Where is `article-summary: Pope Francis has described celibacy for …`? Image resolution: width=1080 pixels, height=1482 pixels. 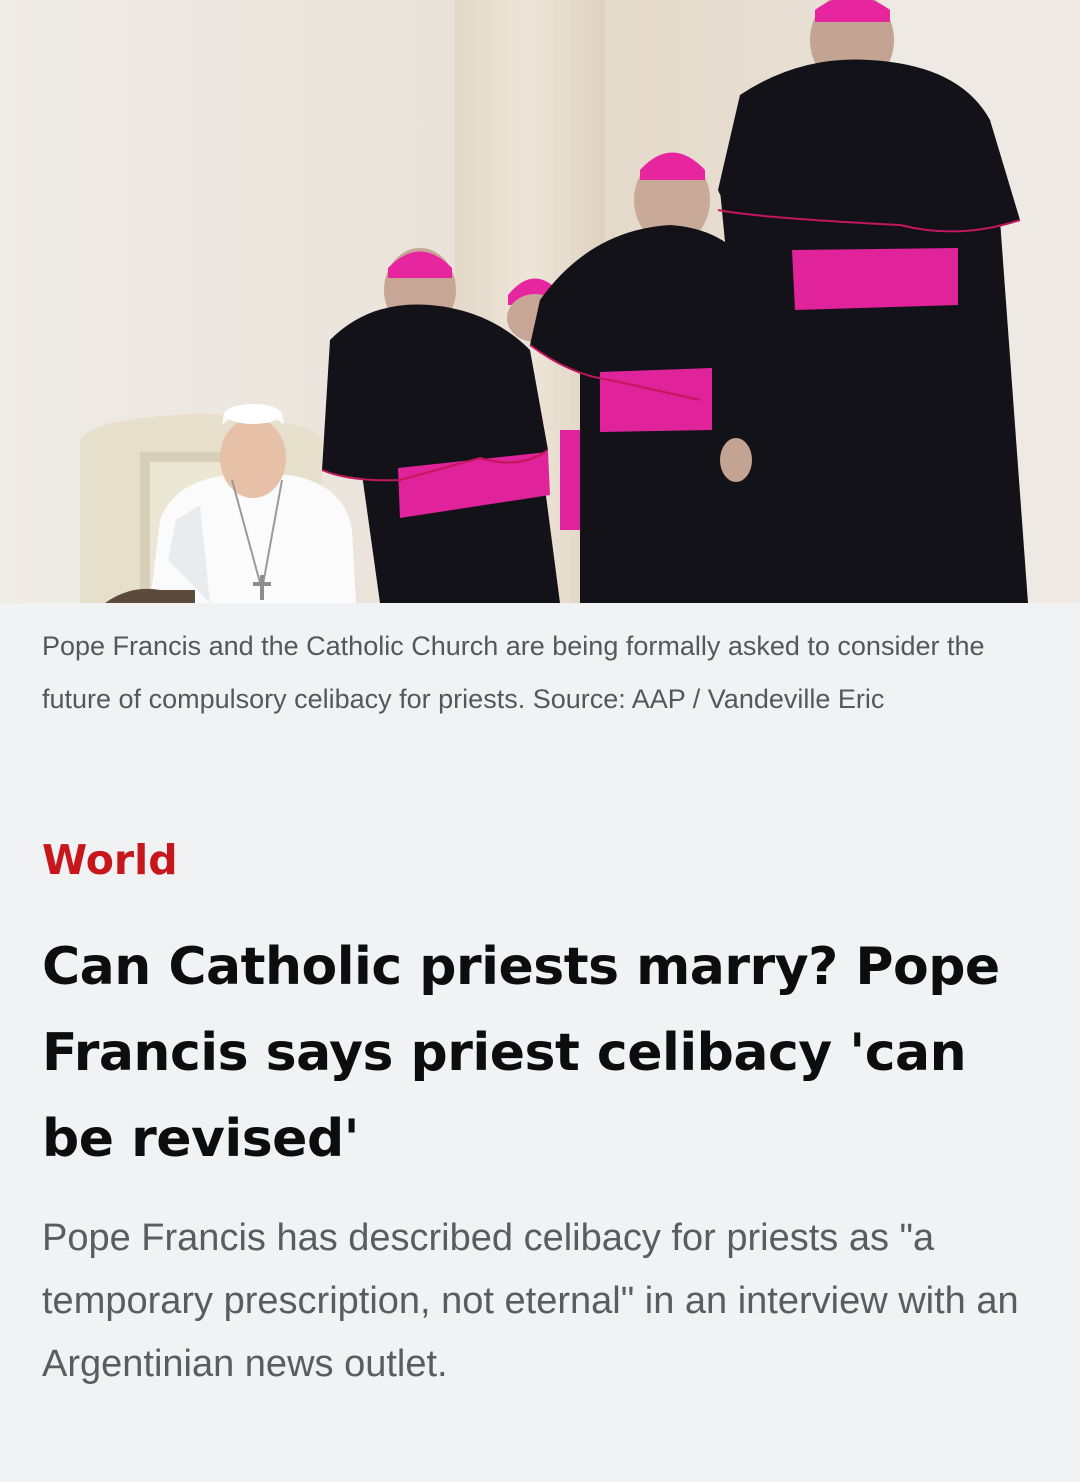 article-summary: Pope Francis has described celibacy for … is located at coordinates (530, 1301).